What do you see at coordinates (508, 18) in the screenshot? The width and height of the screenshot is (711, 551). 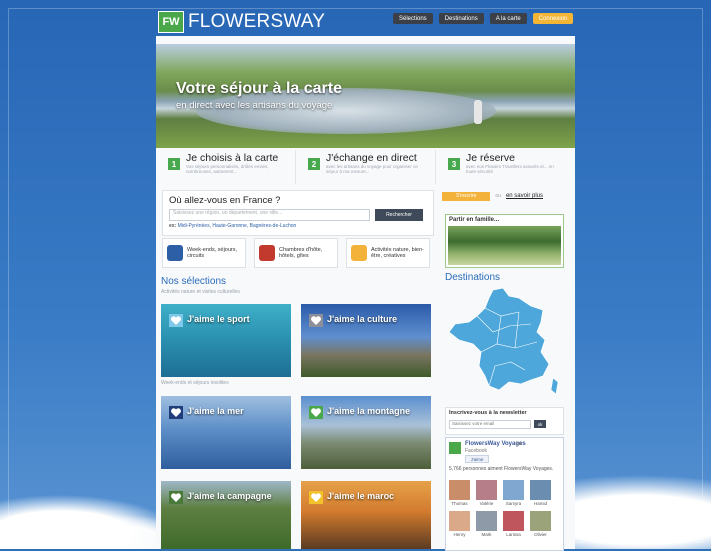 I see `nav-a-la-carte: A la carte` at bounding box center [508, 18].